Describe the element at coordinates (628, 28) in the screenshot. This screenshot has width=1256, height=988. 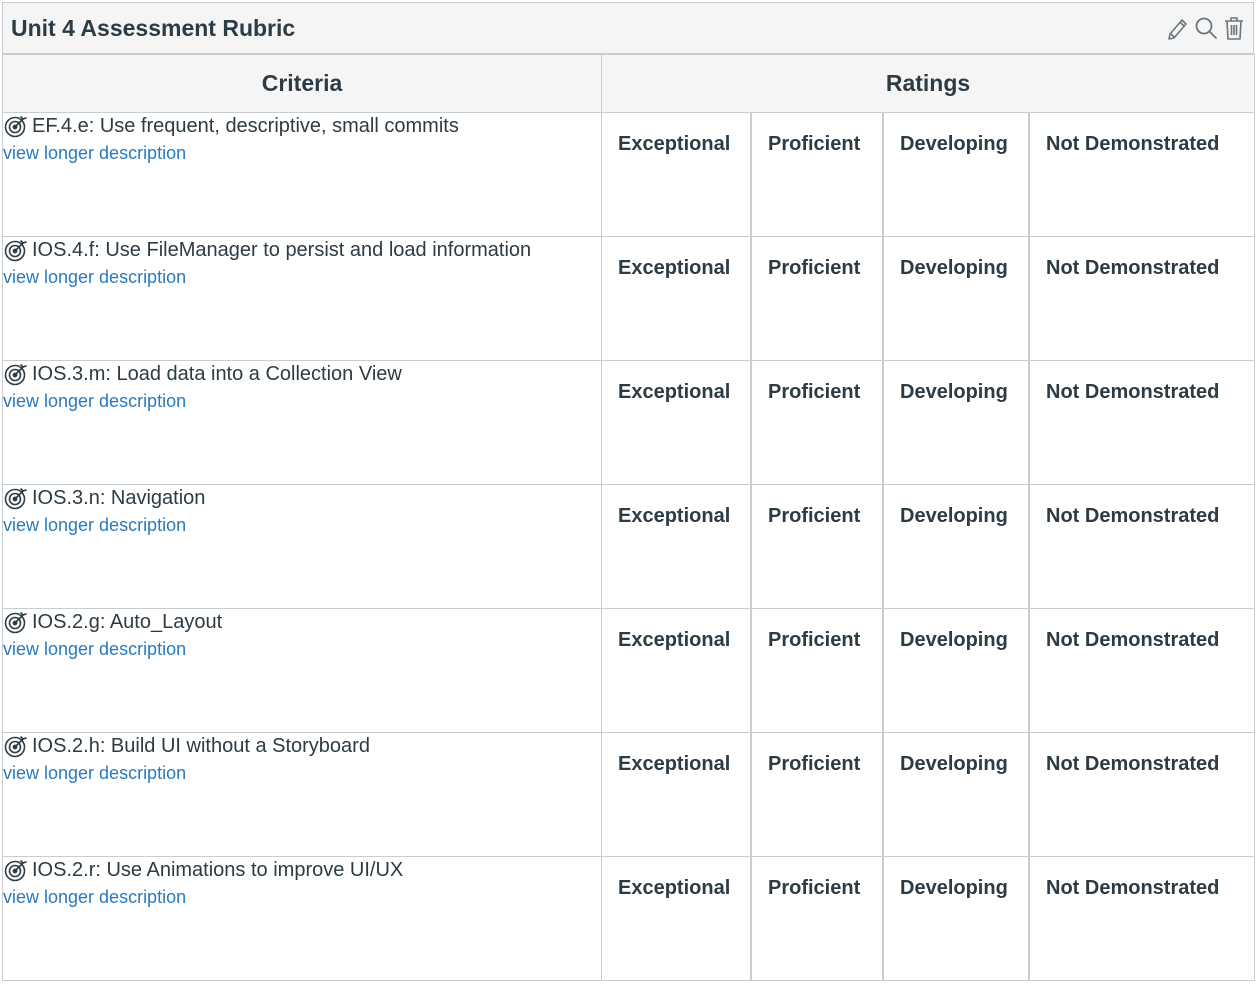
I see `rubric-title-bar: Unit 4 Assessment Rubric` at that location.